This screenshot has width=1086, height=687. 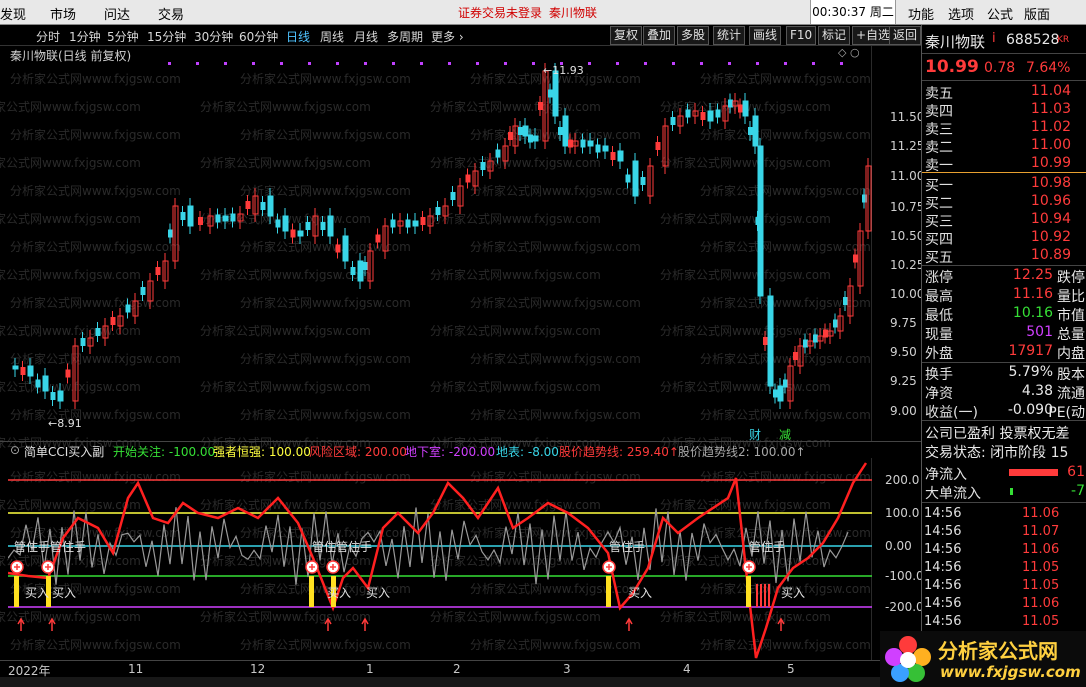 What do you see at coordinates (693, 35) in the screenshot?
I see `btn-multi-stock: 多股` at bounding box center [693, 35].